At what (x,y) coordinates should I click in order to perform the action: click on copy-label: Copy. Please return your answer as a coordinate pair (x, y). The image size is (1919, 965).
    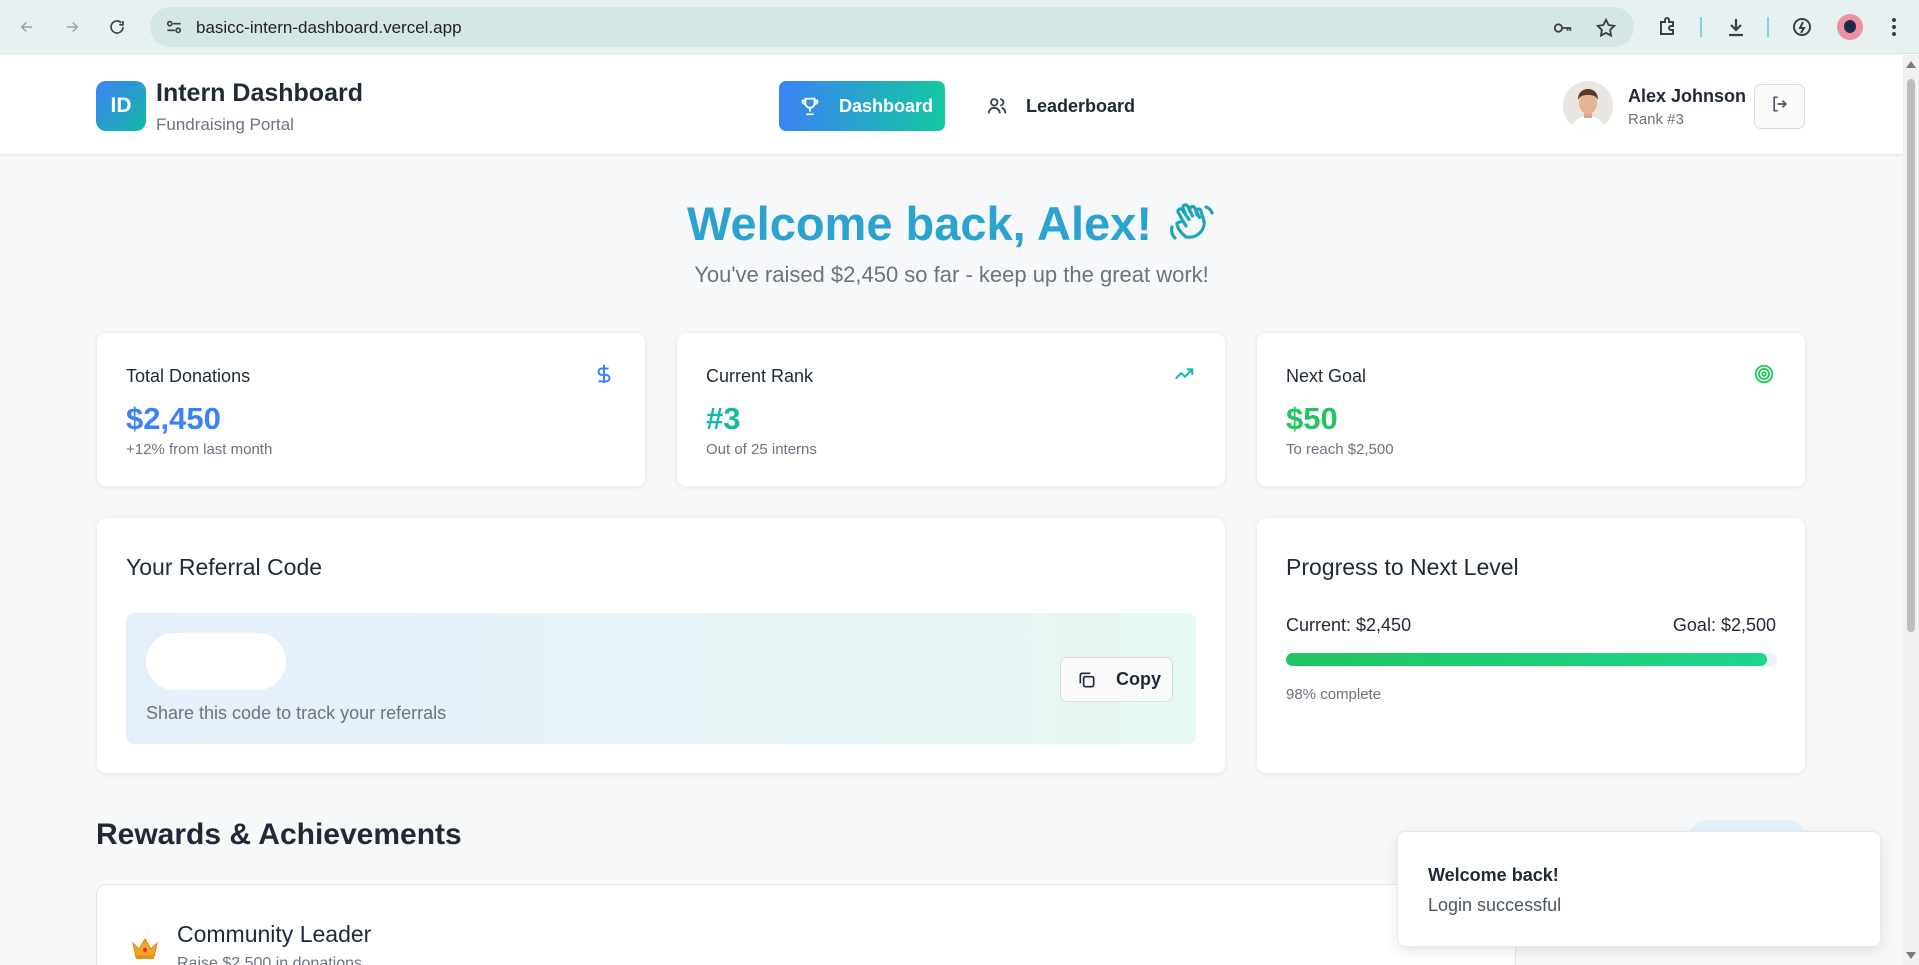
    Looking at the image, I should click on (1138, 679).